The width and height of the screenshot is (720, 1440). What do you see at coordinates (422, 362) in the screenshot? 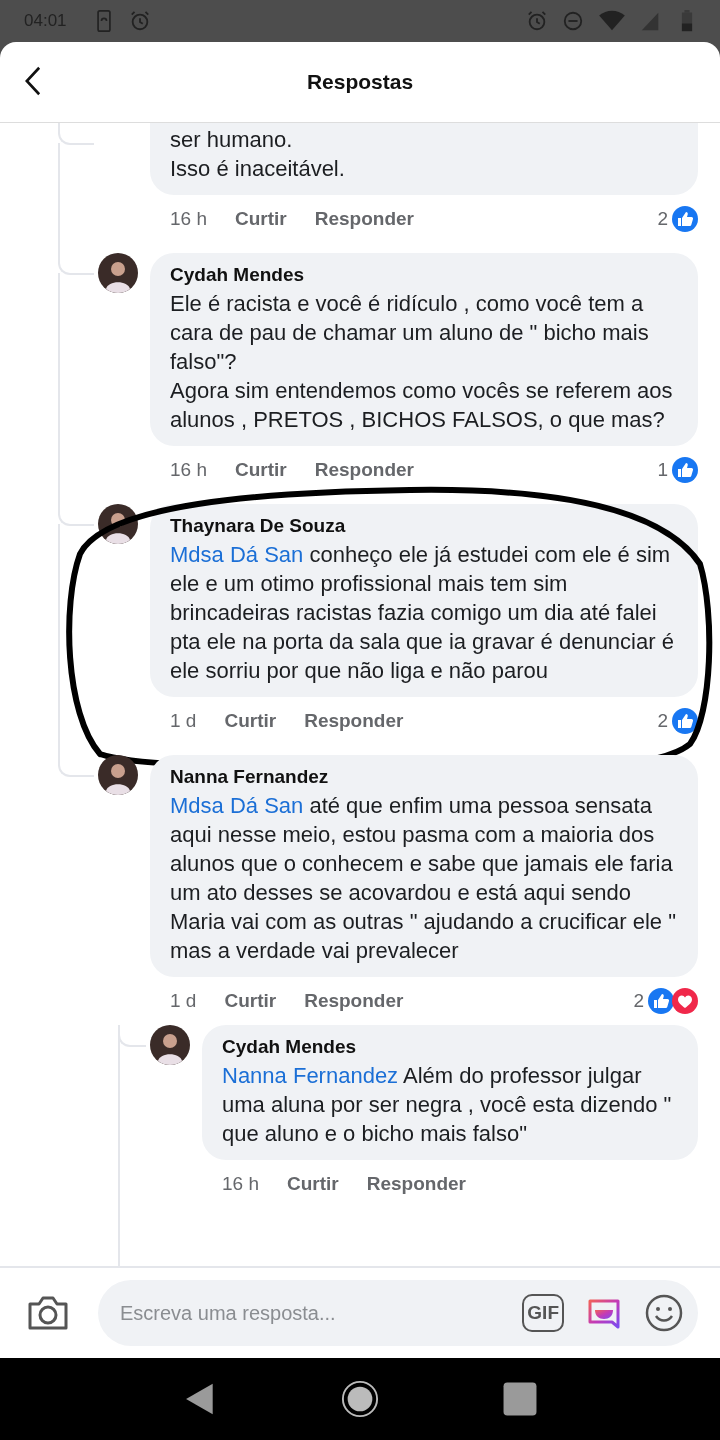
I see `comment-text: Ele é racista e você é ridículo , como você tem a cara de pau de chamar um aluno de " bicho mais falso"? Agora sim entendemos como vocês se referem aos alunos , PRETOS , BICHOS FALSOS, o que mas?` at bounding box center [422, 362].